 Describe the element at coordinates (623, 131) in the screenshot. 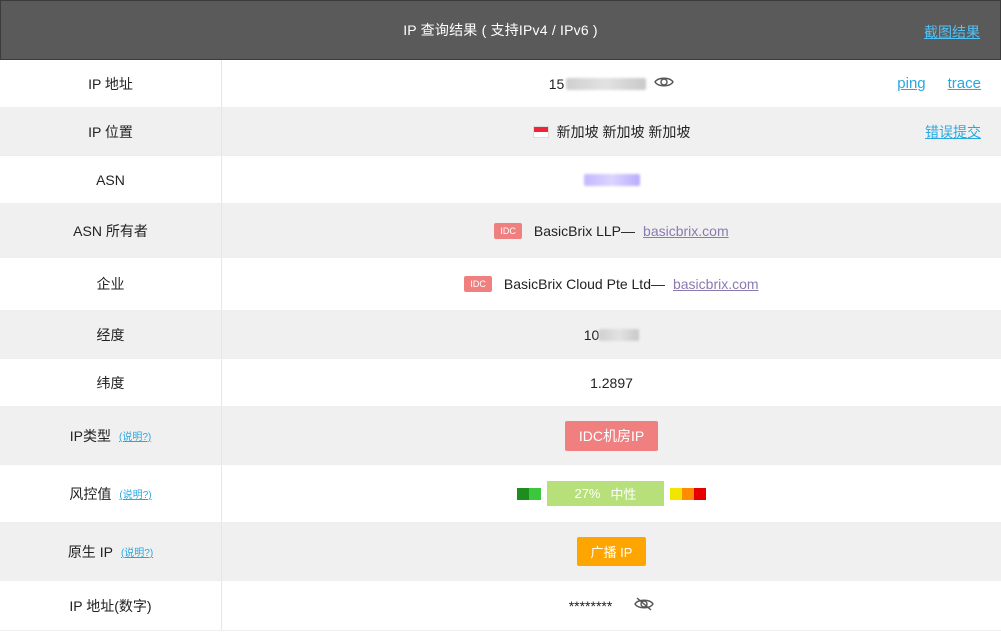

I see `ip-location-text: 新加坡 新加坡 新加坡` at that location.